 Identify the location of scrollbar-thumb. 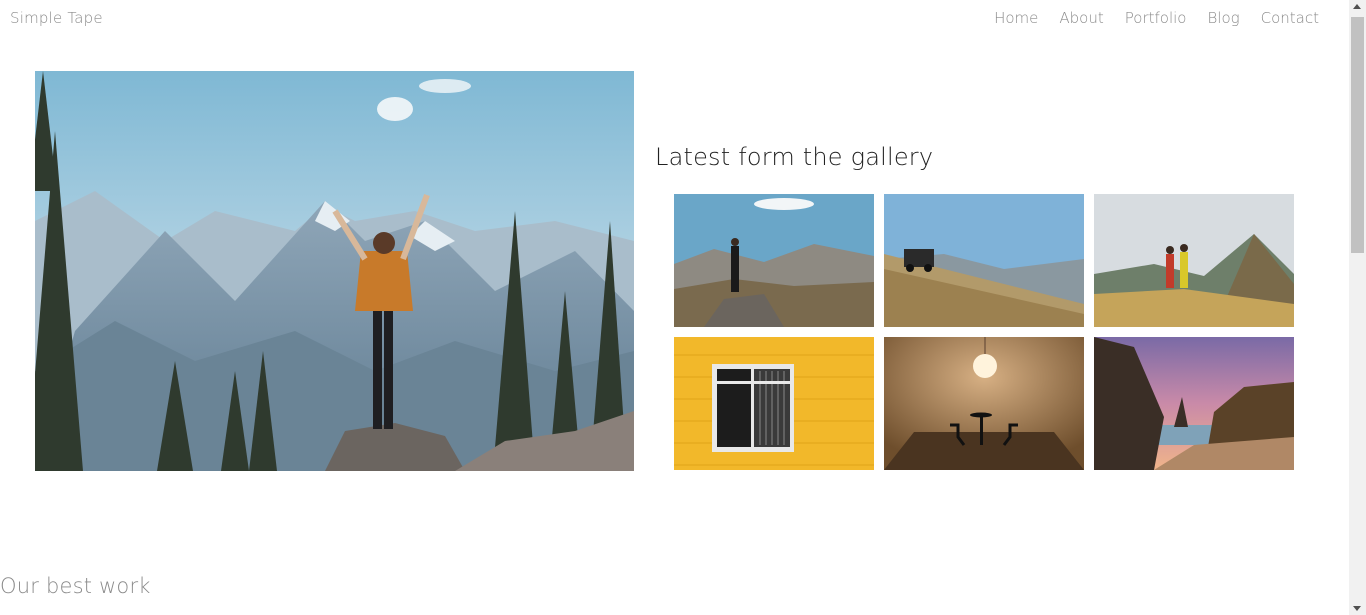
(1357, 135).